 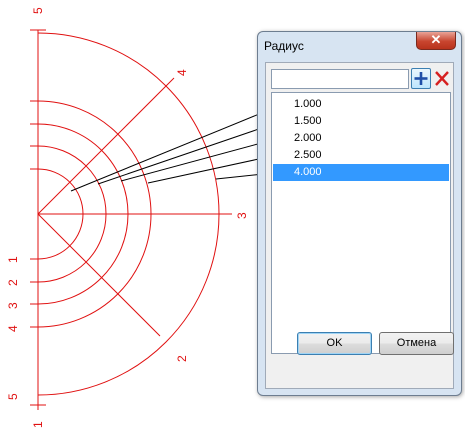 I want to click on list-item: 2.500, so click(x=361, y=155).